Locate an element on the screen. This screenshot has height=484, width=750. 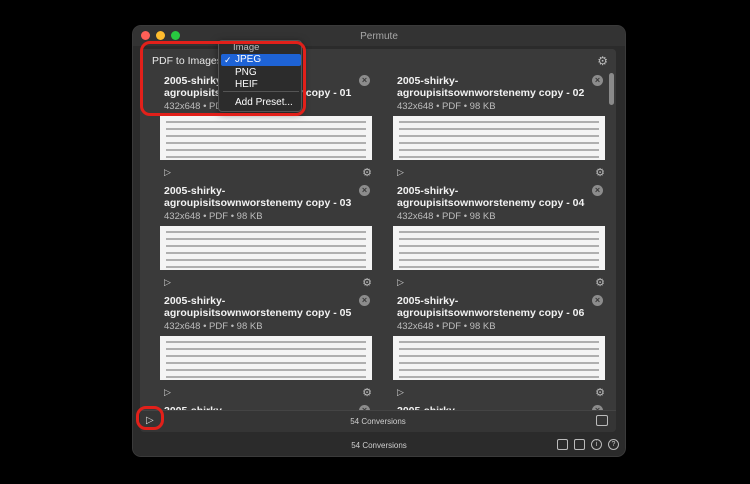
minimize-window-button is located at coordinates (160, 35).